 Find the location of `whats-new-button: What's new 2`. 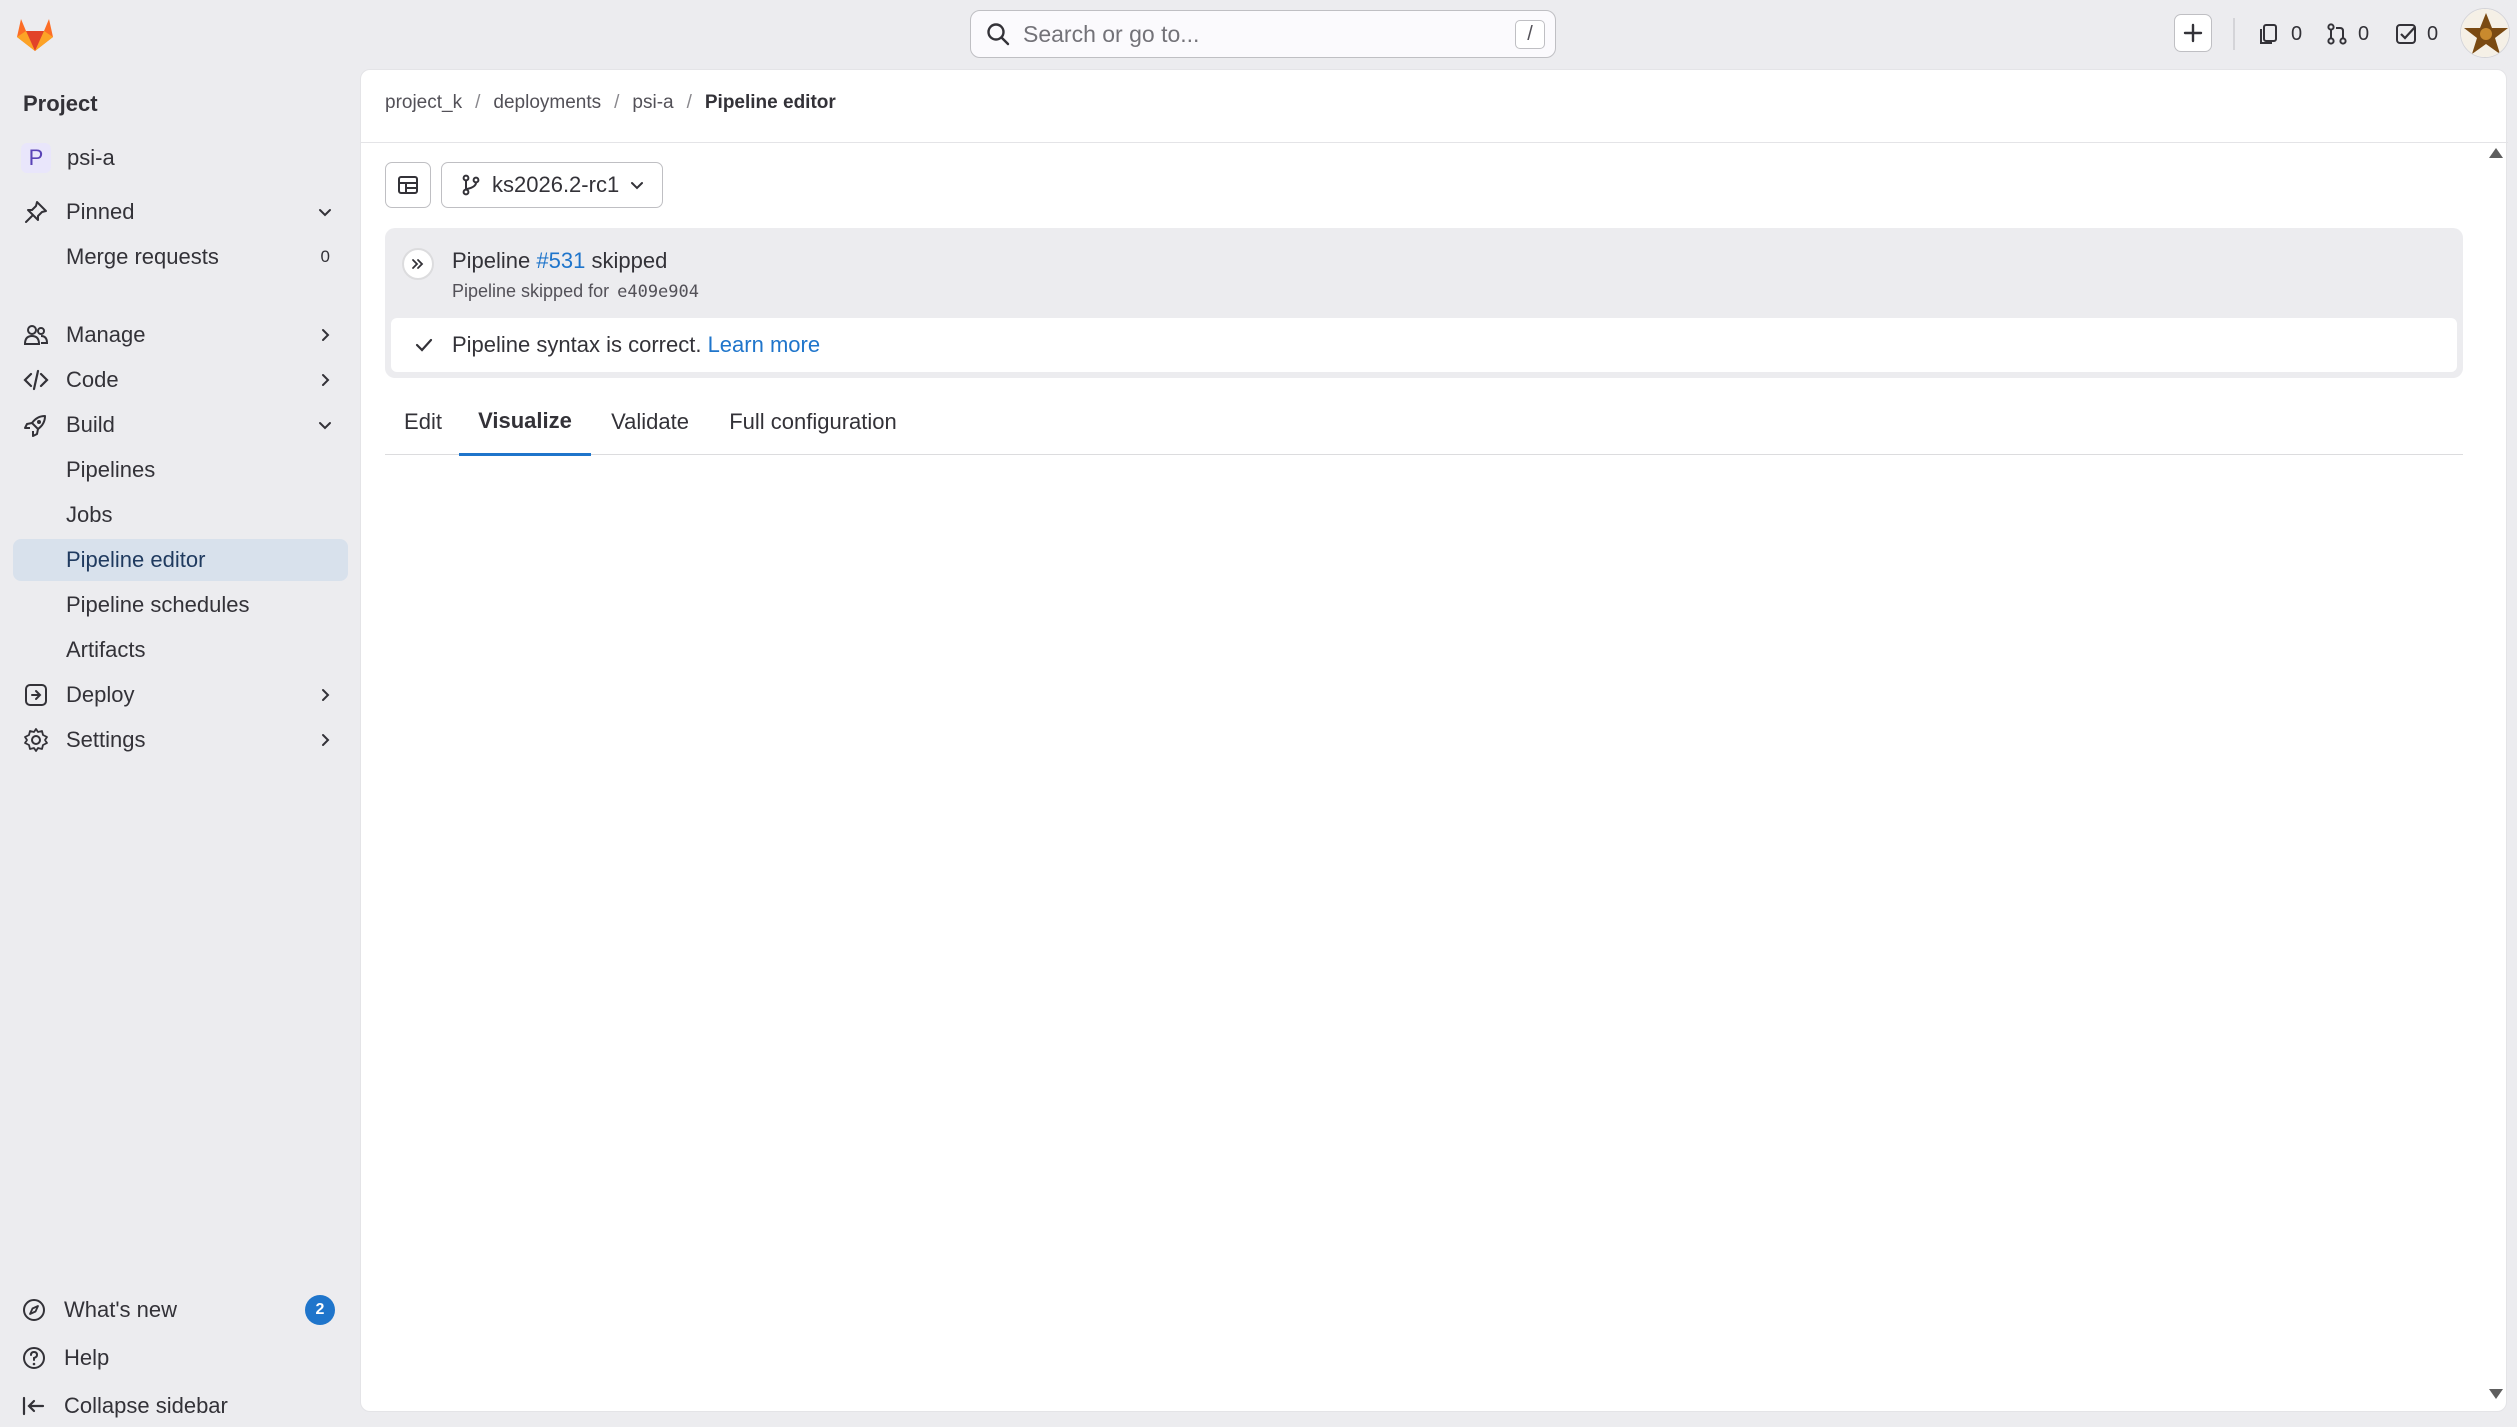

whats-new-button: What's new 2 is located at coordinates (180, 1310).